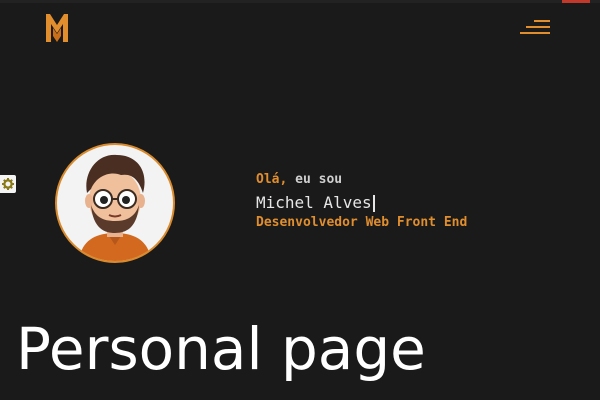 The height and width of the screenshot is (400, 600). Describe the element at coordinates (362, 222) in the screenshot. I see `hero-role: Desenvolvedor Web Front End` at that location.